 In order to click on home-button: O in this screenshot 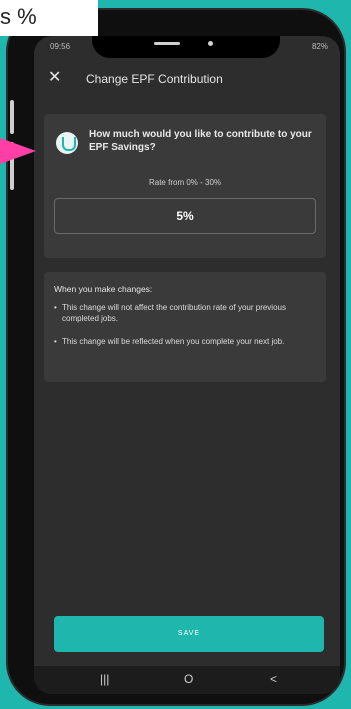, I will do `click(188, 679)`.